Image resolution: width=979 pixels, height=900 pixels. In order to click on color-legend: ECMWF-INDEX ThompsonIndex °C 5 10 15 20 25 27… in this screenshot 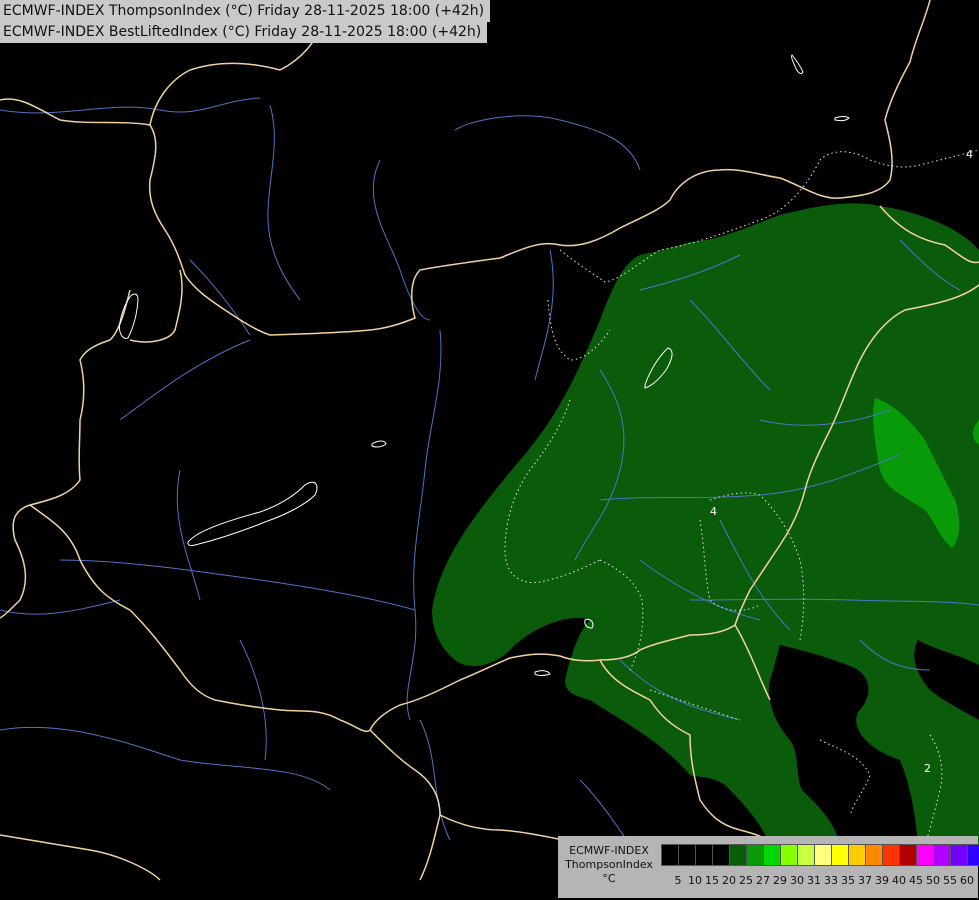, I will do `click(768, 867)`.